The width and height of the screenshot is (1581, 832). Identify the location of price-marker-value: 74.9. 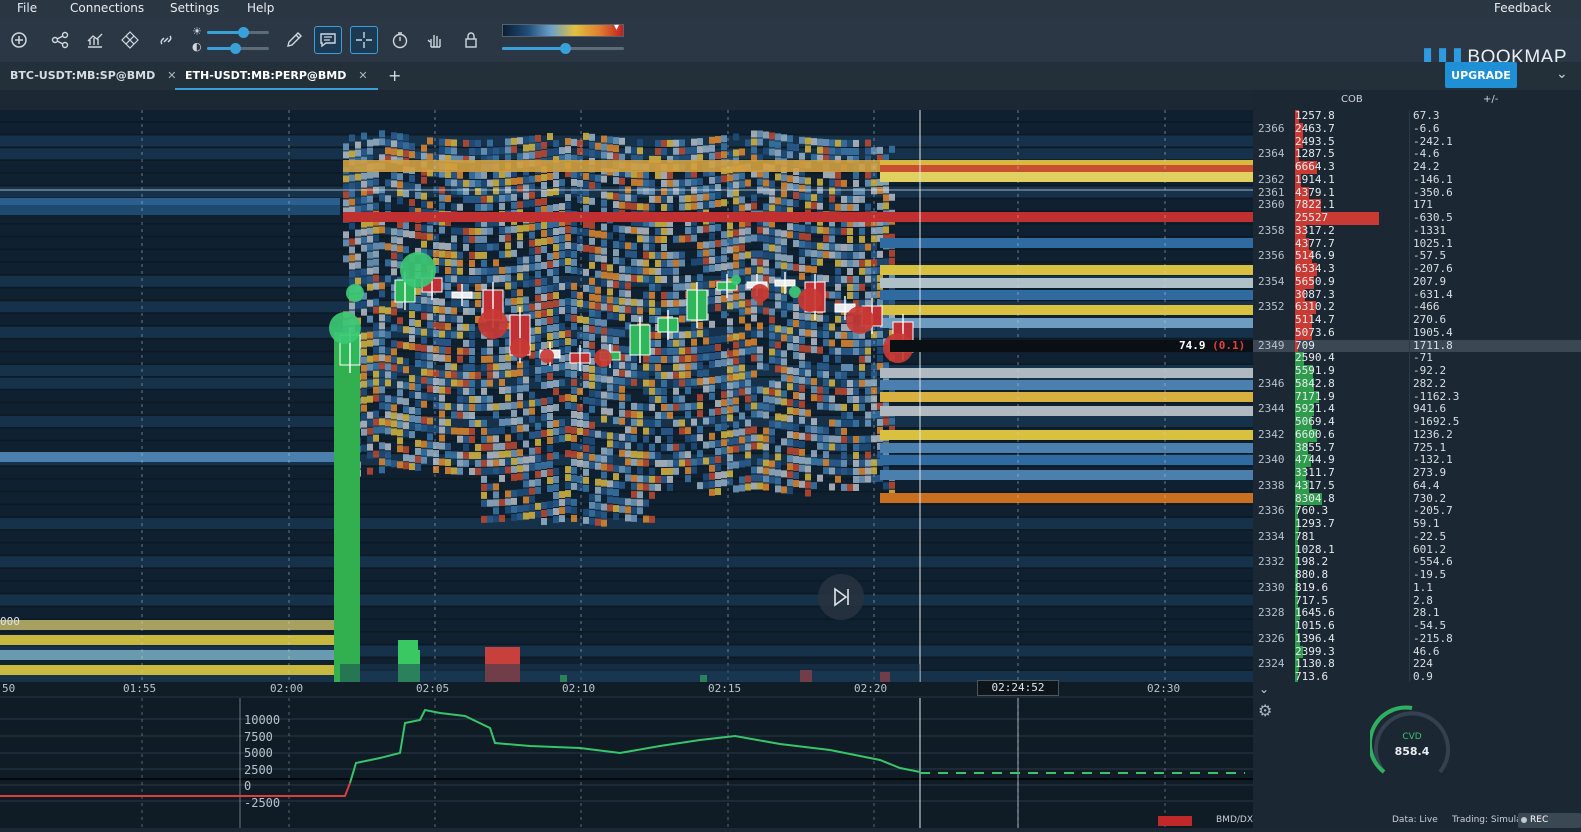
(1192, 345).